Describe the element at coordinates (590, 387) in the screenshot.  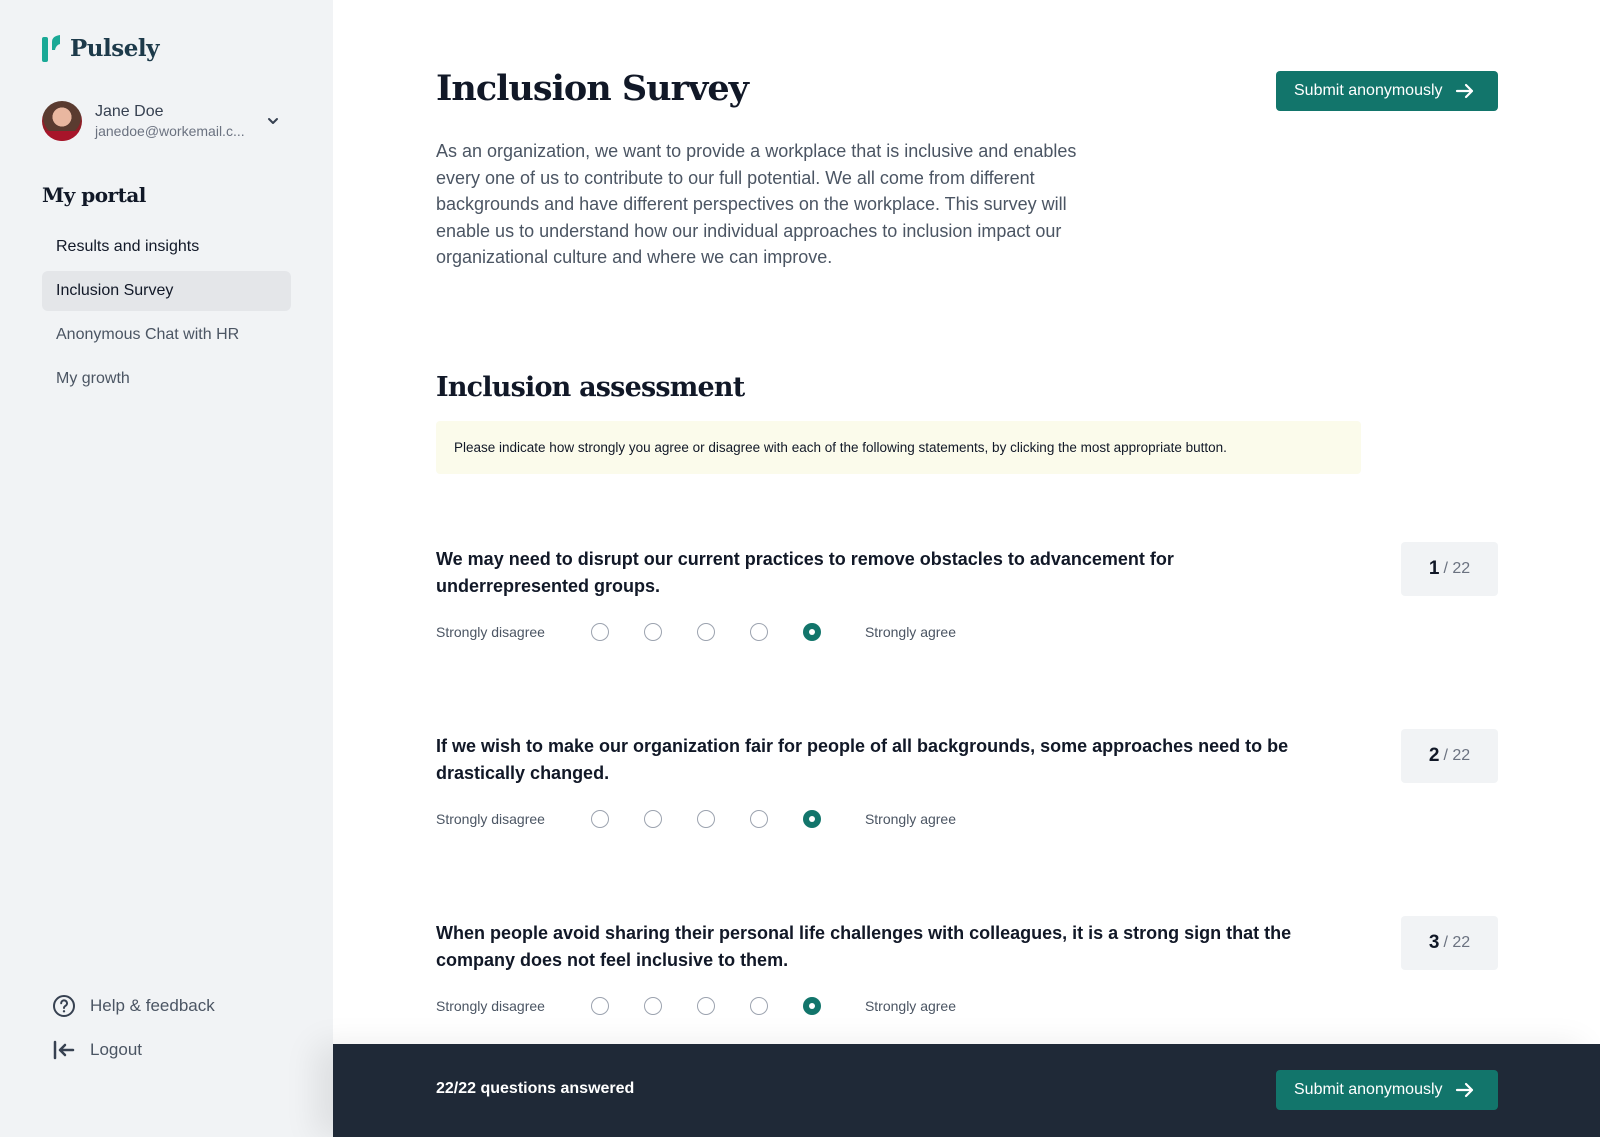
I see `section-title: Inclusion assessment` at that location.